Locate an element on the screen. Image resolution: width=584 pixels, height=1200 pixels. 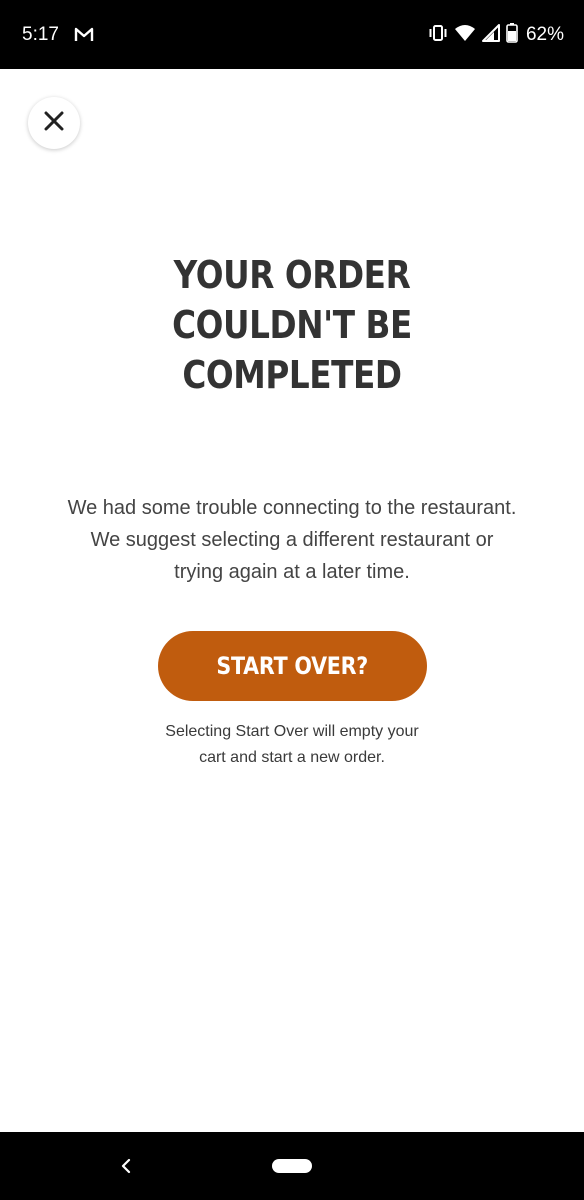
page-title: YOUR ORDER COULDN'T BE COMPLETED is located at coordinates (292, 325).